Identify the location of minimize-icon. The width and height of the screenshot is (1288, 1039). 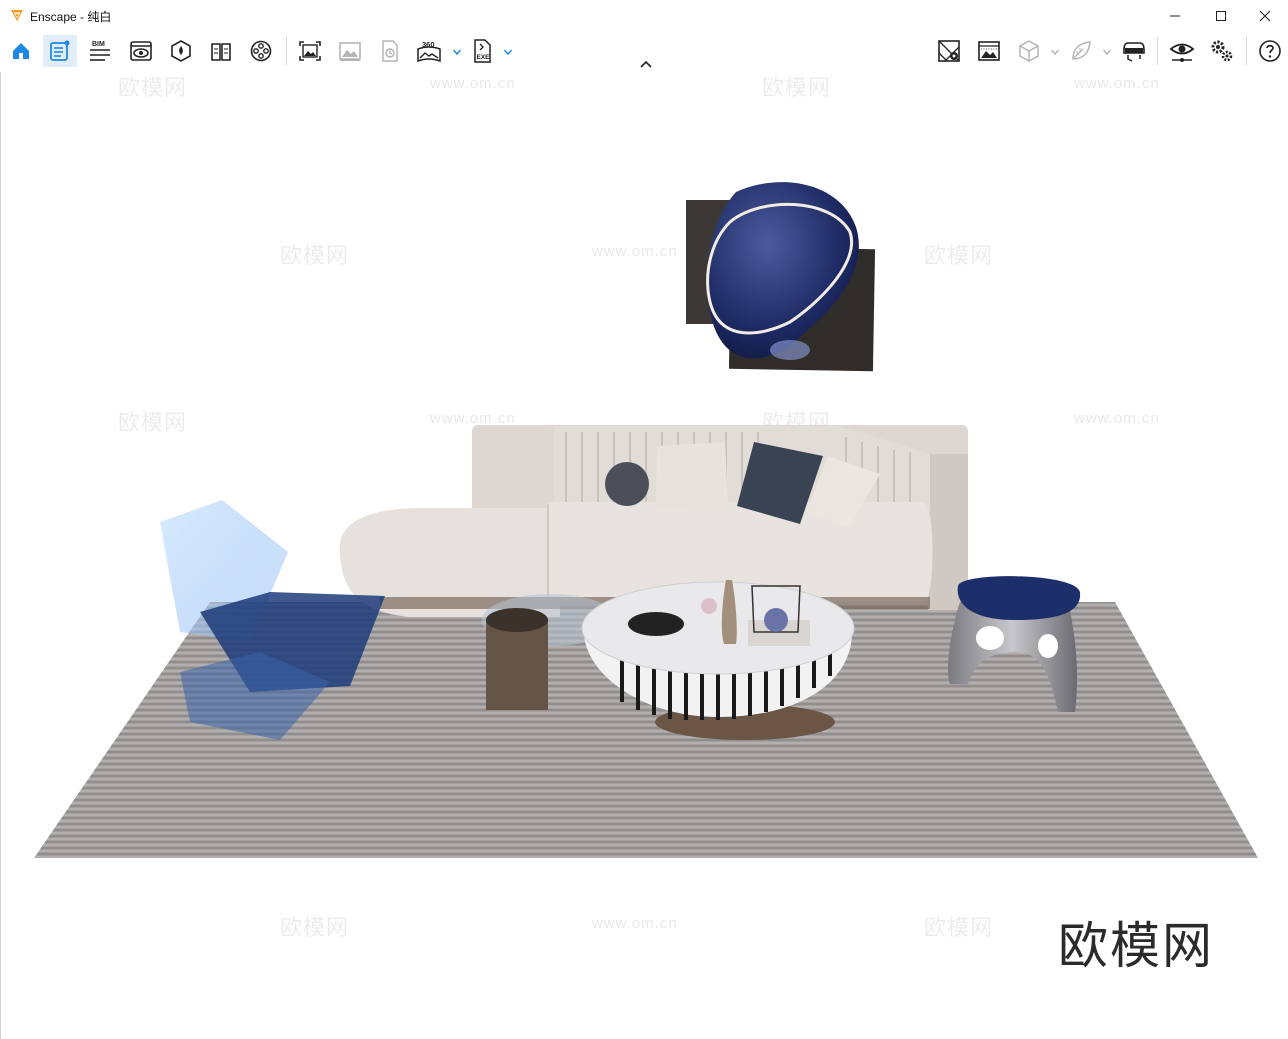
(1175, 15).